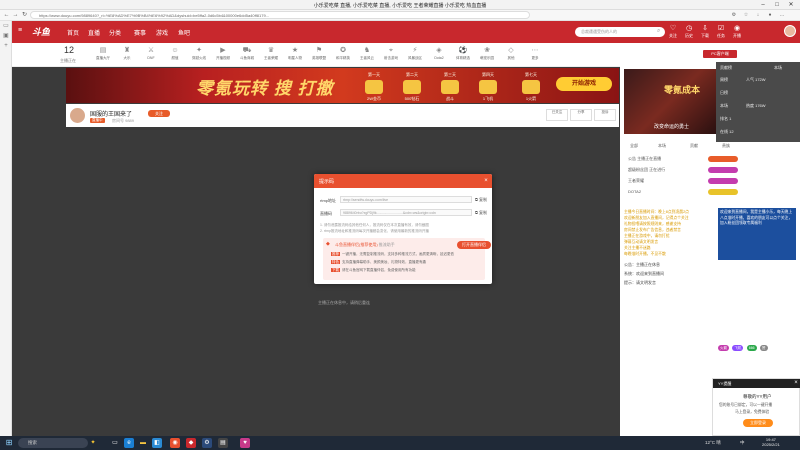 Image resolution: width=800 pixels, height=450 pixels. Describe the element at coordinates (374, 231) in the screenshot. I see `dialog-note: 2. rtmp推流地址和推流码每次开播都会变化，请使用最新的推流码开播` at that location.